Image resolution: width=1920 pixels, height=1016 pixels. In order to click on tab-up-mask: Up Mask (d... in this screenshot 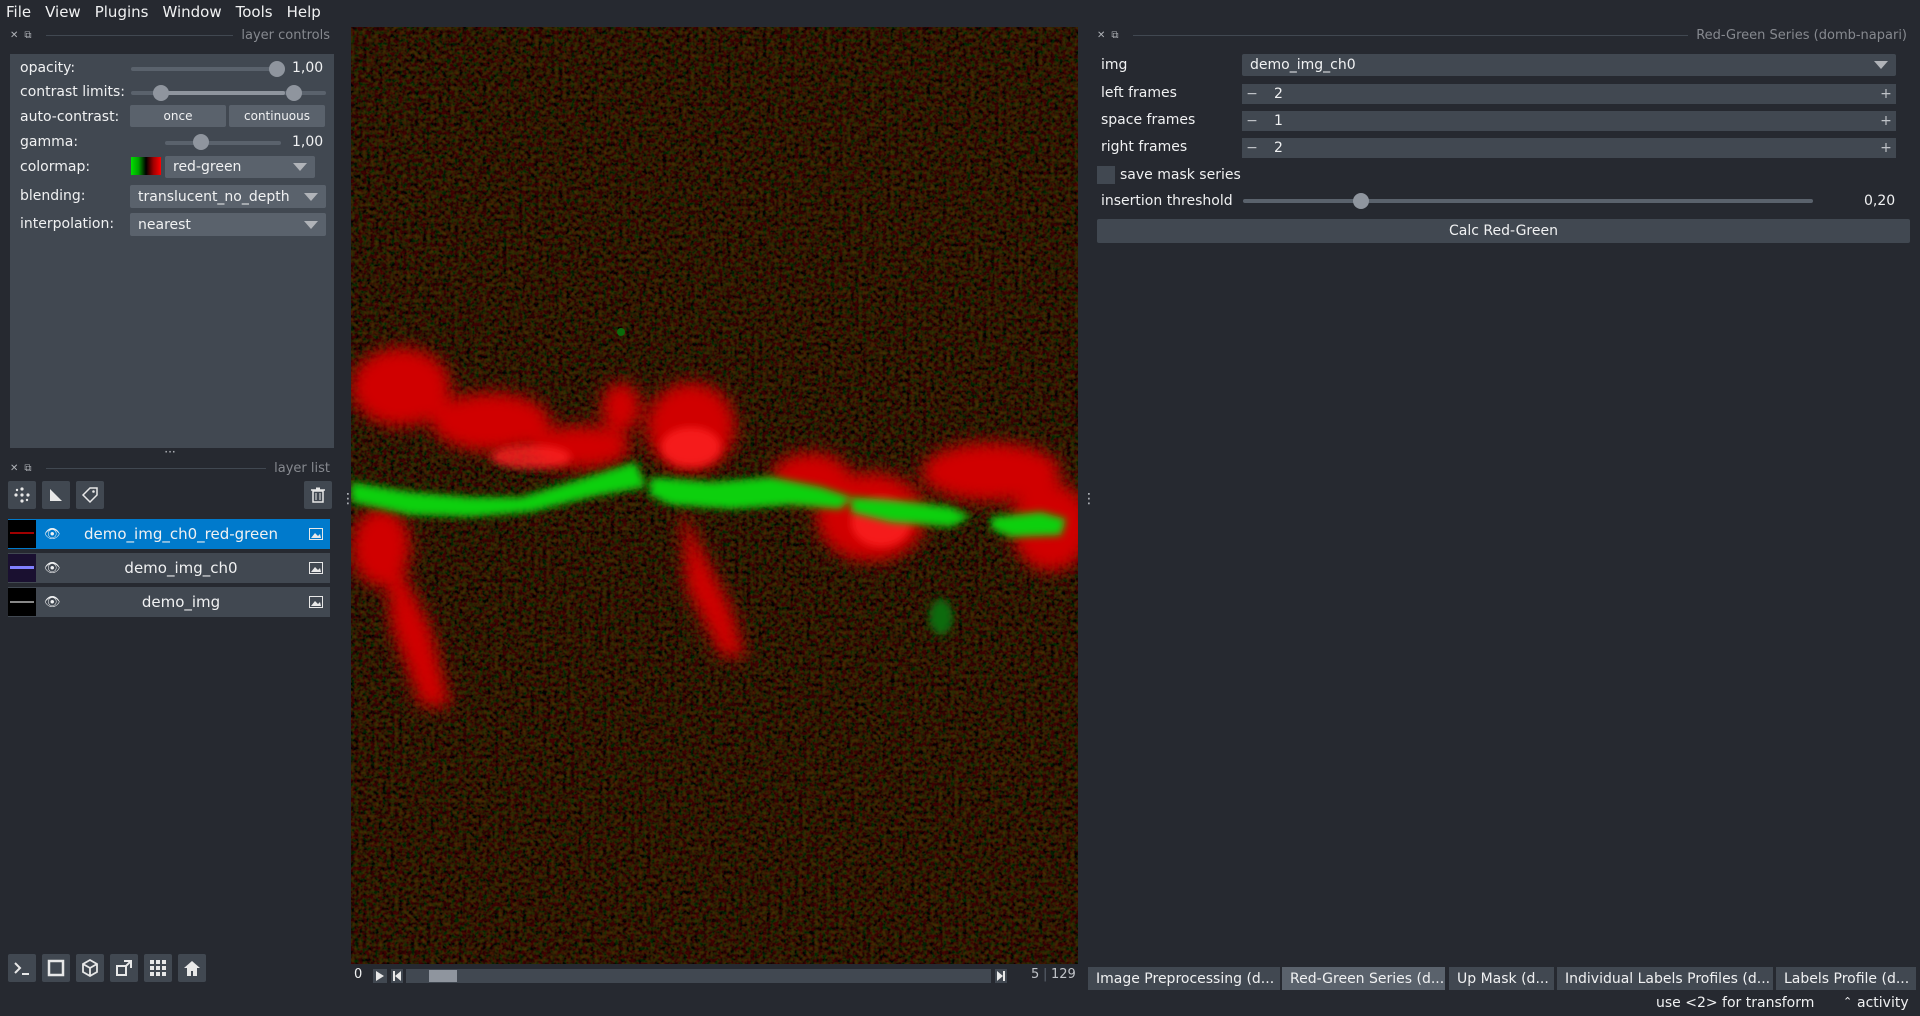, I will do `click(1501, 978)`.